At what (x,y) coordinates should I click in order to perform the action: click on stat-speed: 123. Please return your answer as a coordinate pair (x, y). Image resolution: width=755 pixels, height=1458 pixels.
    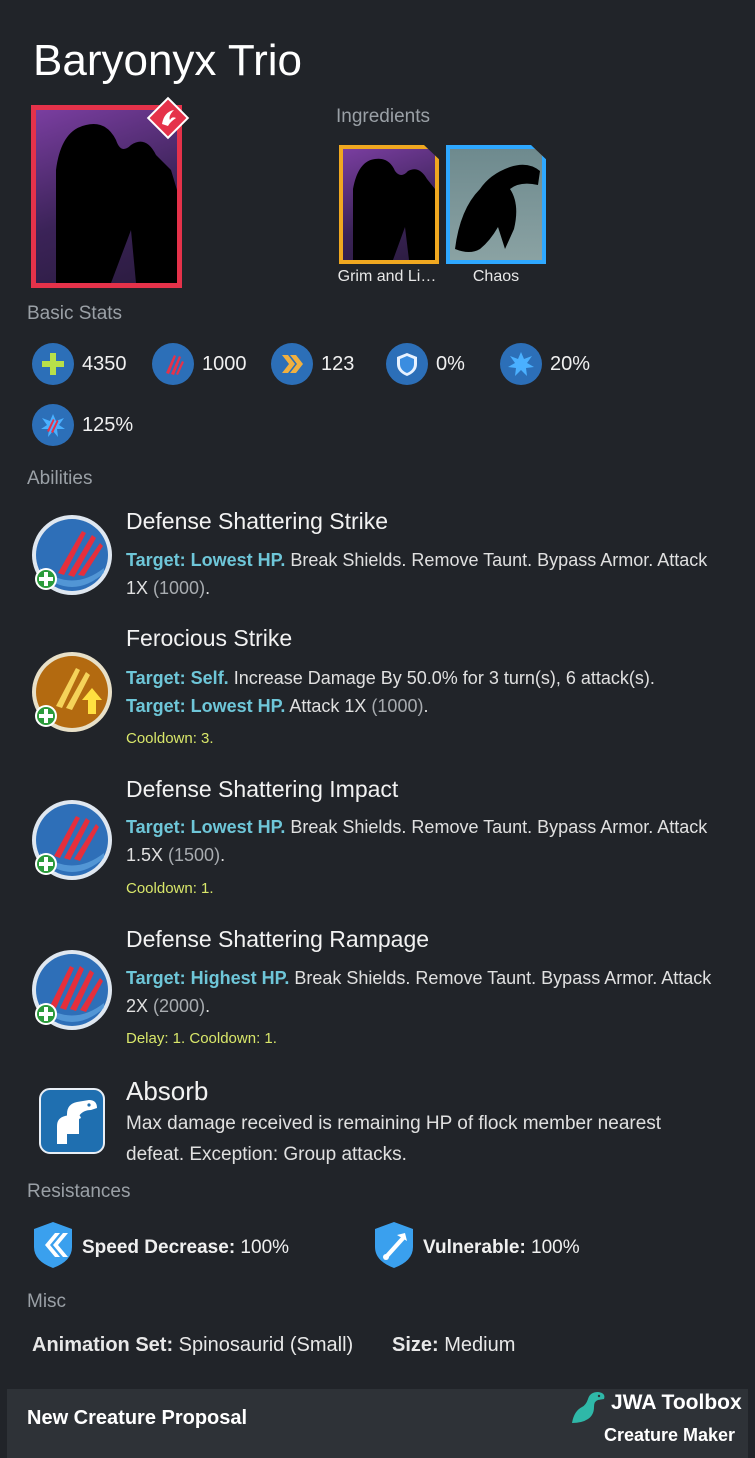
    Looking at the image, I should click on (312, 364).